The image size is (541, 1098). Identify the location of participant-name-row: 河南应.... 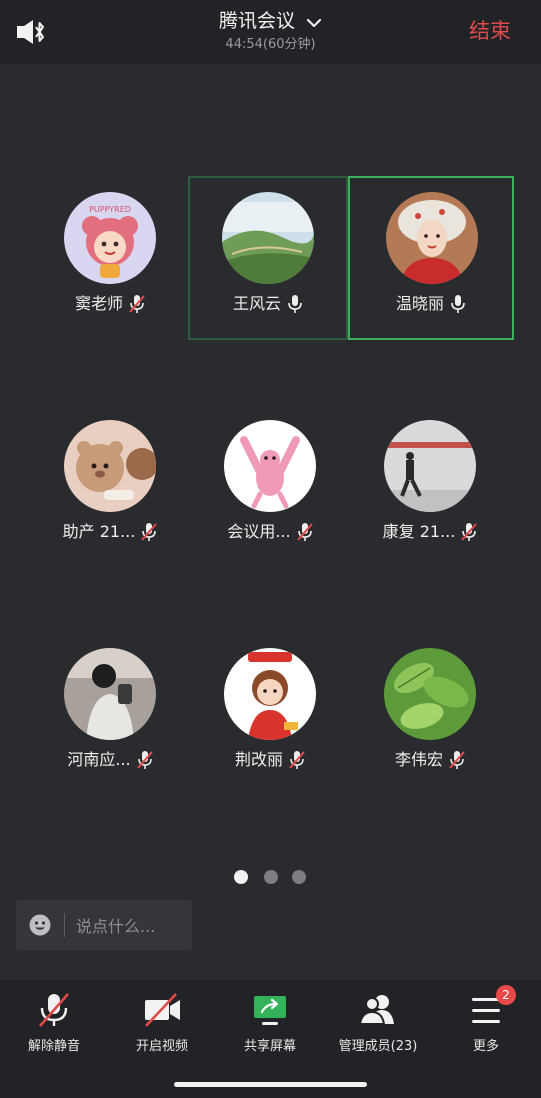
(110, 759).